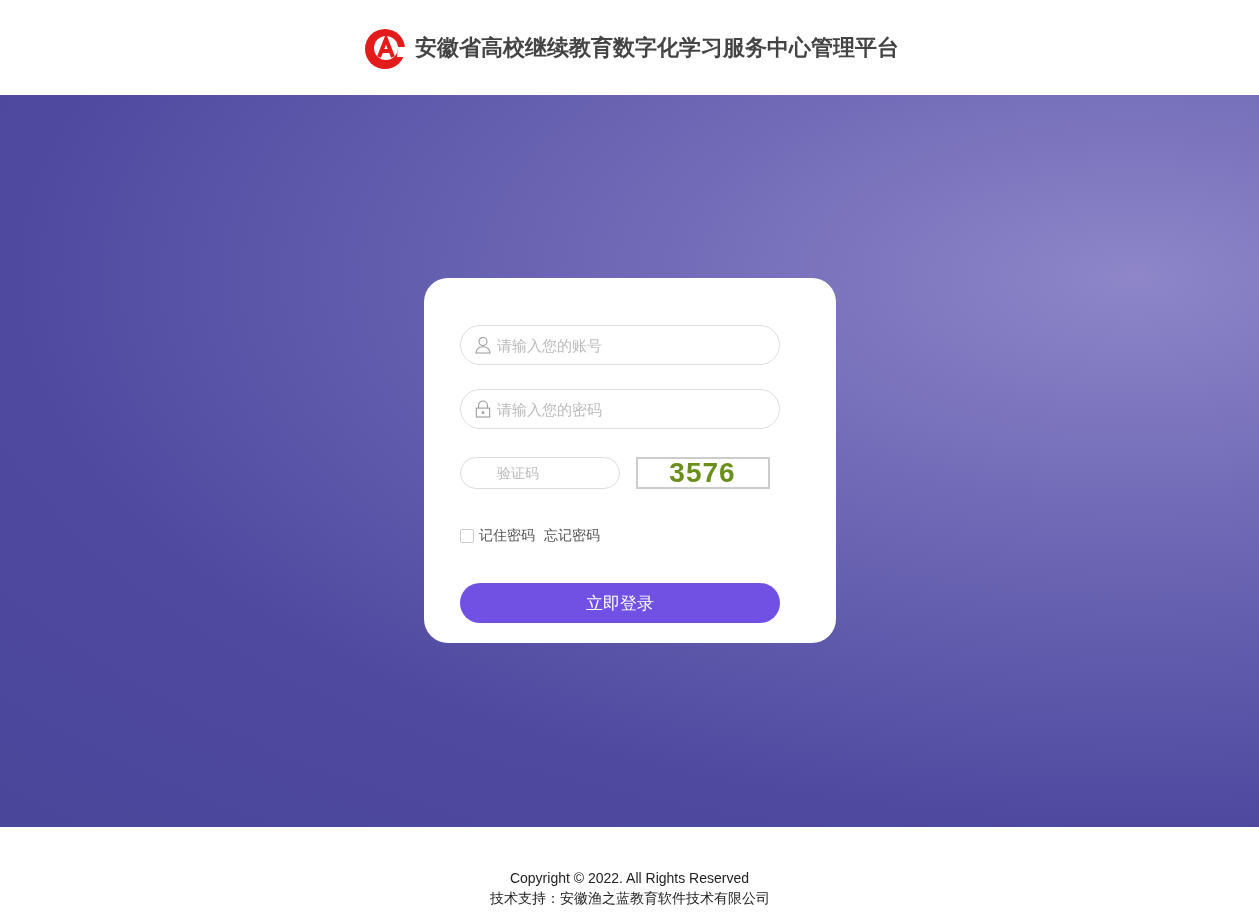  I want to click on user-icon, so click(482, 345).